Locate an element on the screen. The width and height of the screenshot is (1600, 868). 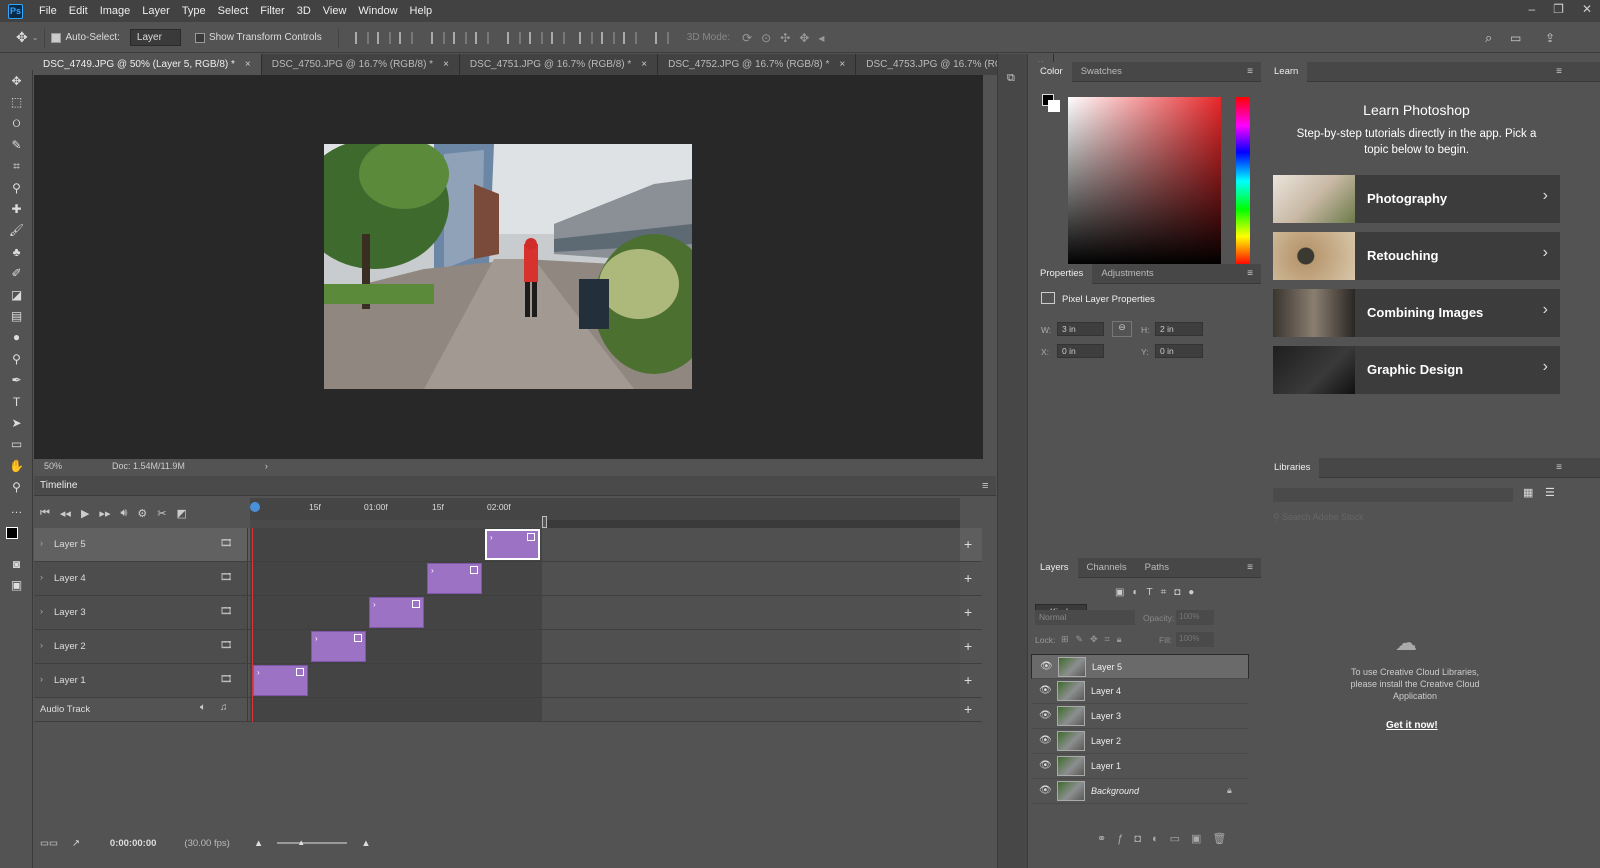
next-frame-icon: ▸▸ is located at coordinates (104, 513).